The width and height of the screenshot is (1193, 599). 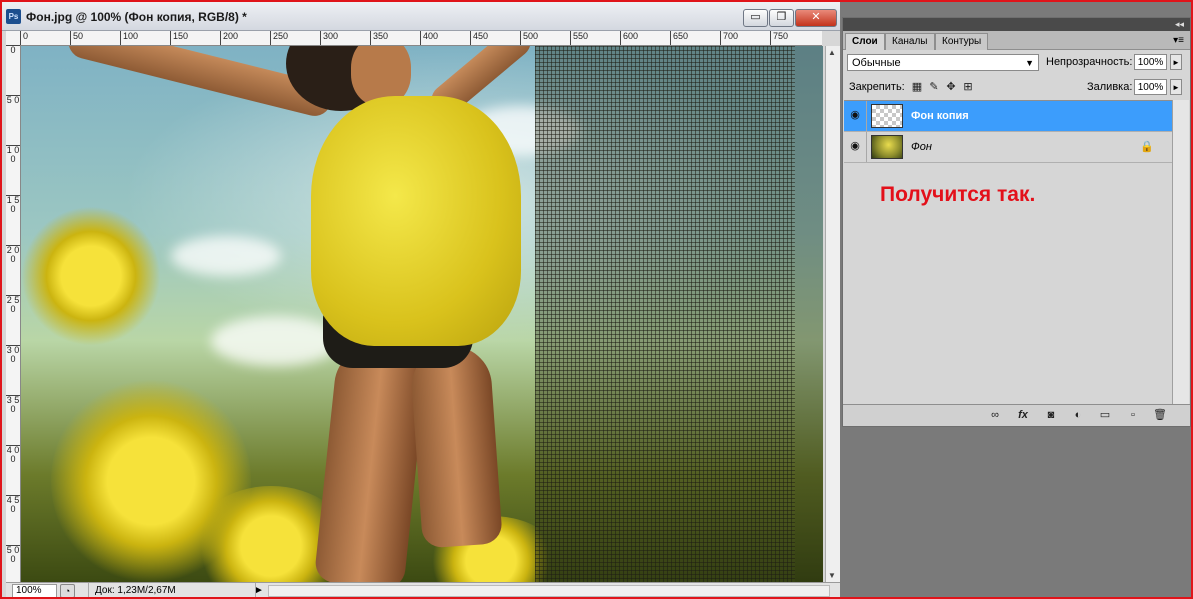 I want to click on add-mask-icon: ◙, so click(x=1051, y=415).